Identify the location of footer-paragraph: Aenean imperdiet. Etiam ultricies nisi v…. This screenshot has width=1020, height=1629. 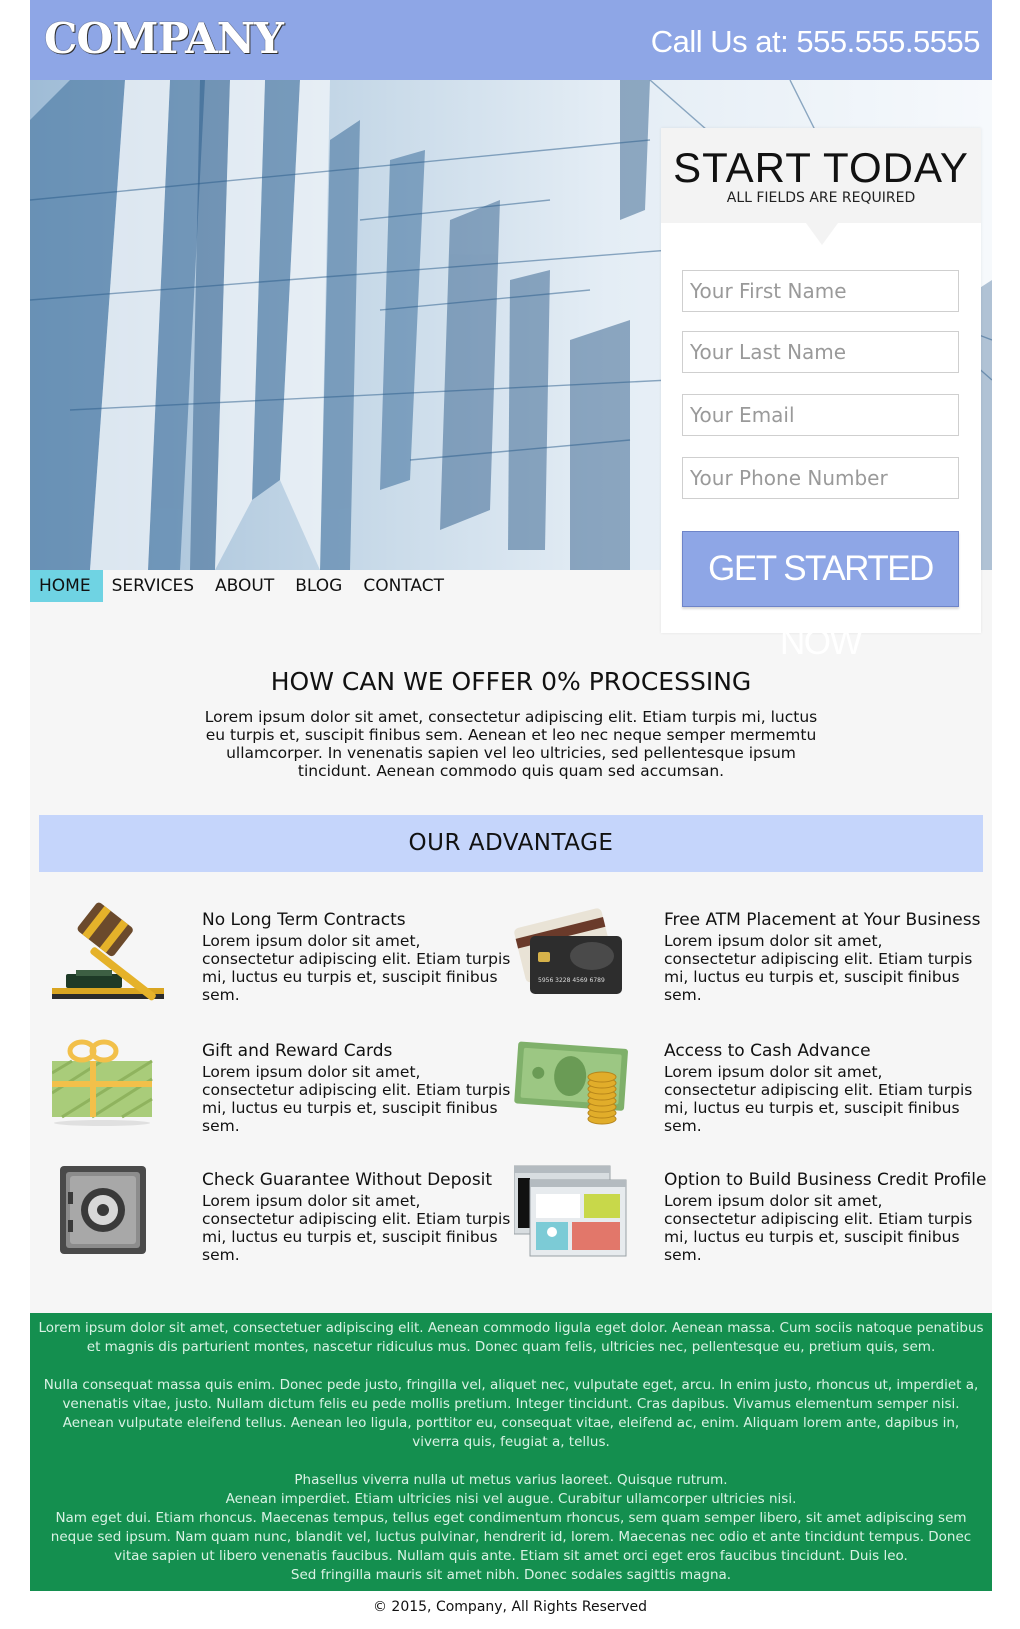
(511, 1499).